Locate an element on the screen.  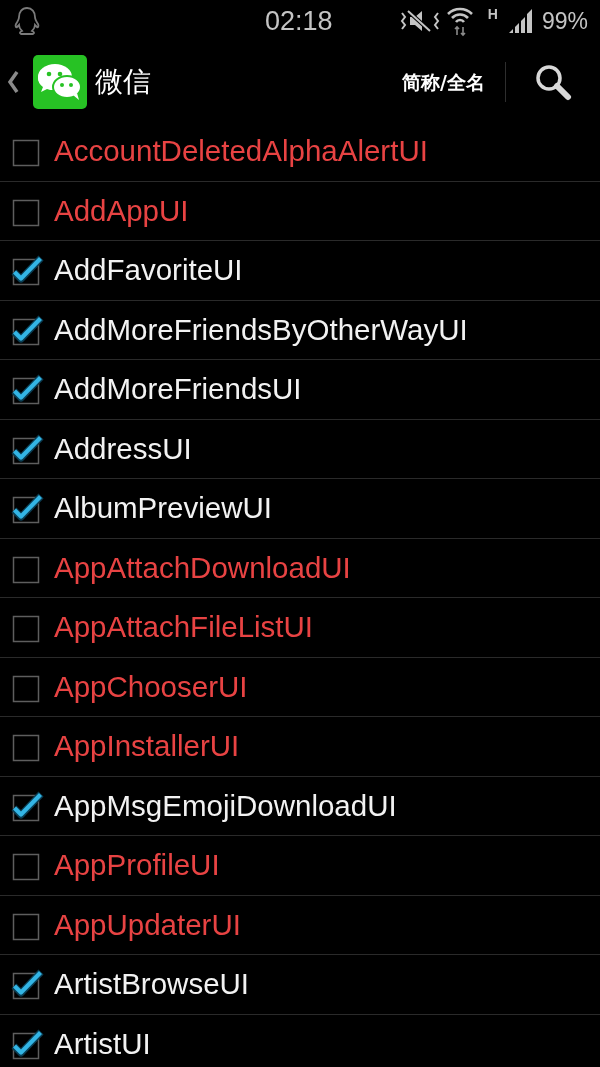
activity-name: AppChooserUI is located at coordinates (151, 686).